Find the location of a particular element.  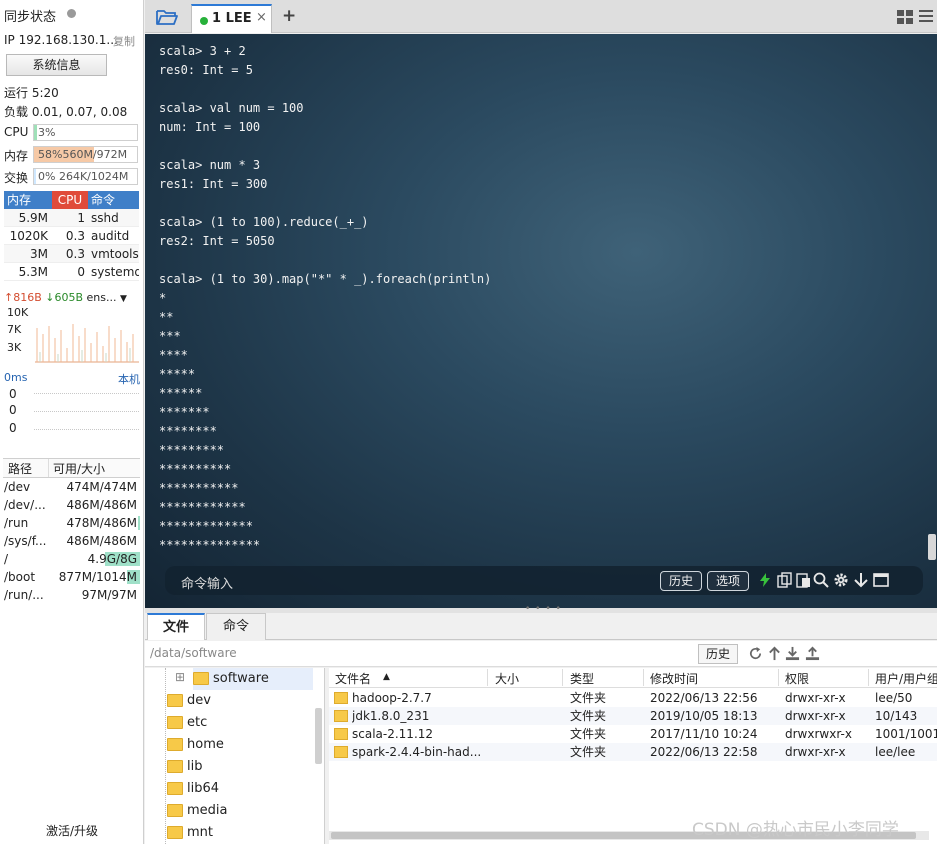

network-header: ↑816B ↓605B ens... ▼ is located at coordinates (72, 298).